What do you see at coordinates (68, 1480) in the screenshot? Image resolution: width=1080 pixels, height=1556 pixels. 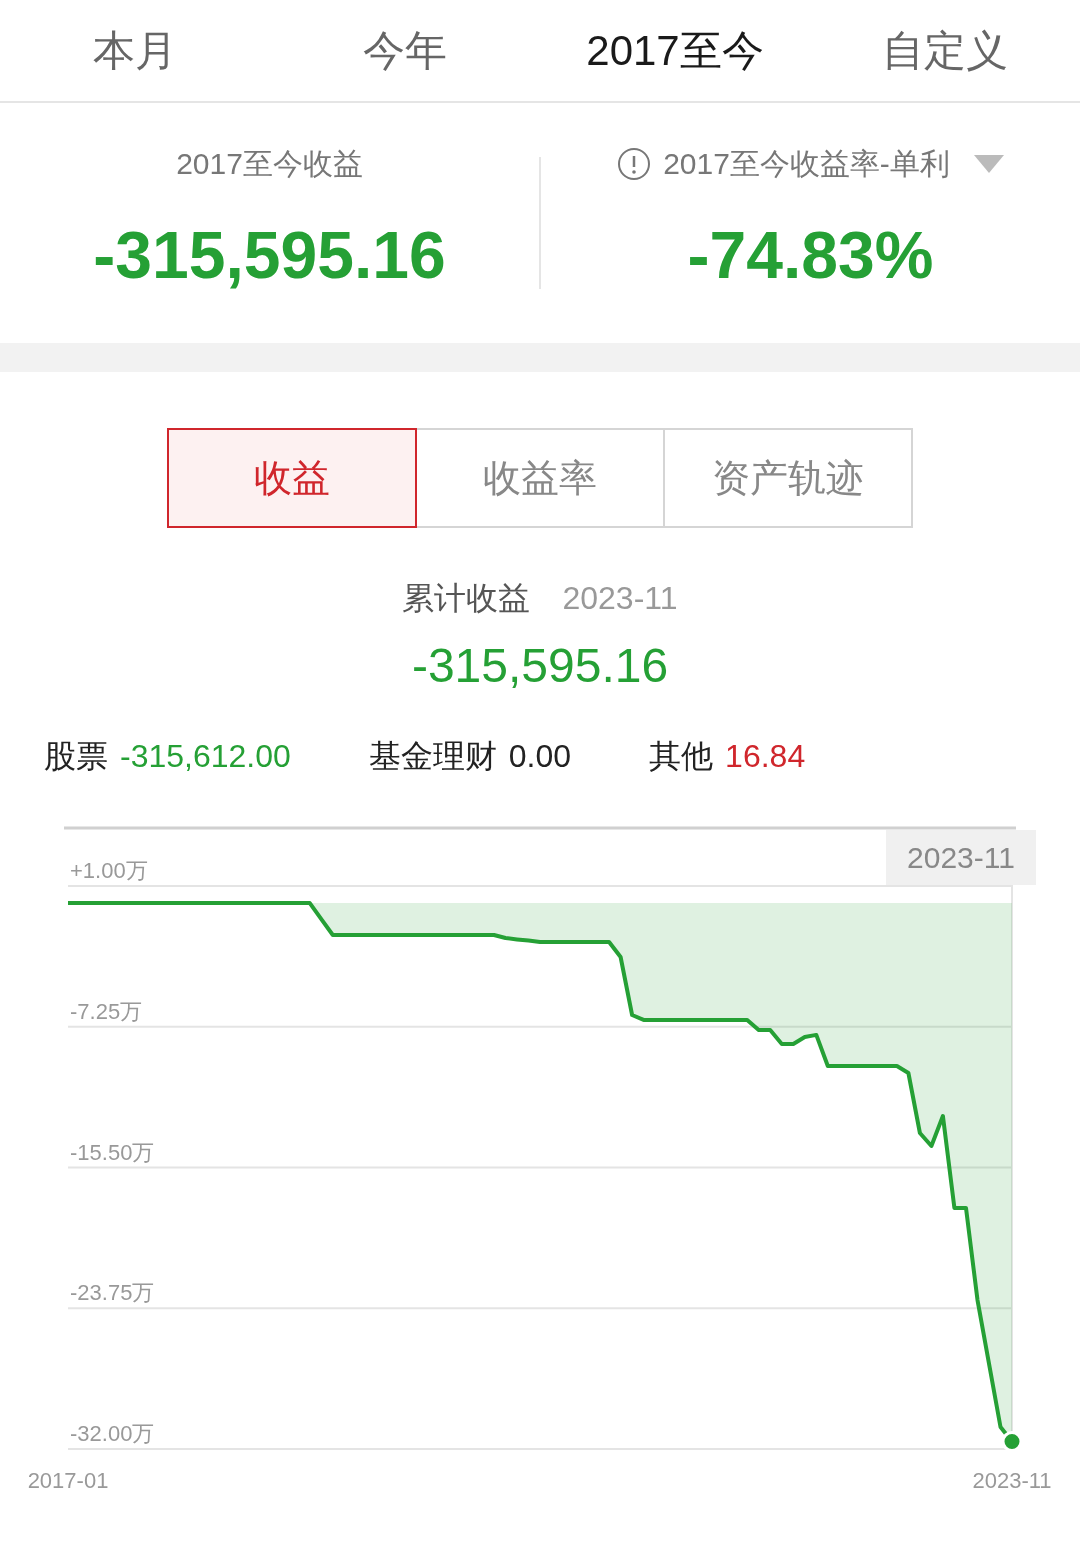 I see `x-axis-label: 2017-01` at bounding box center [68, 1480].